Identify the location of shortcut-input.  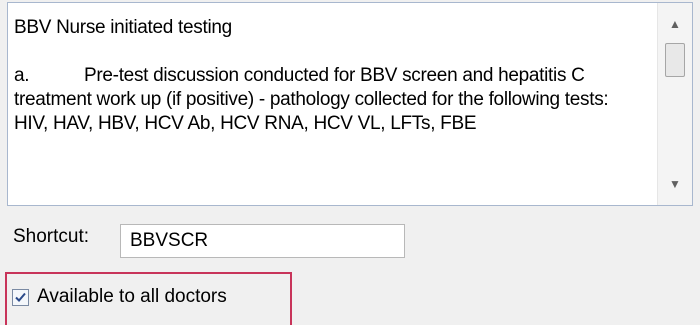
(262, 241).